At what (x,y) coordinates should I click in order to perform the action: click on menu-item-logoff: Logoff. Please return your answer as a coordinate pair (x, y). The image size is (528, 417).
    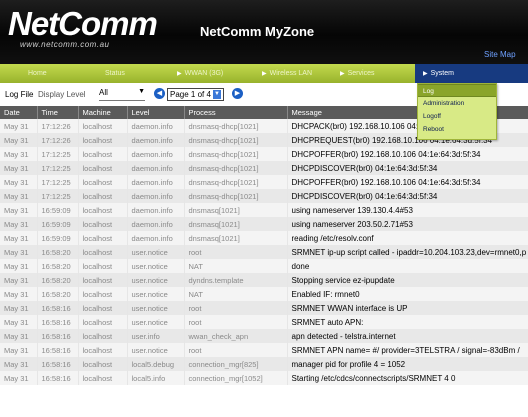
    Looking at the image, I should click on (457, 116).